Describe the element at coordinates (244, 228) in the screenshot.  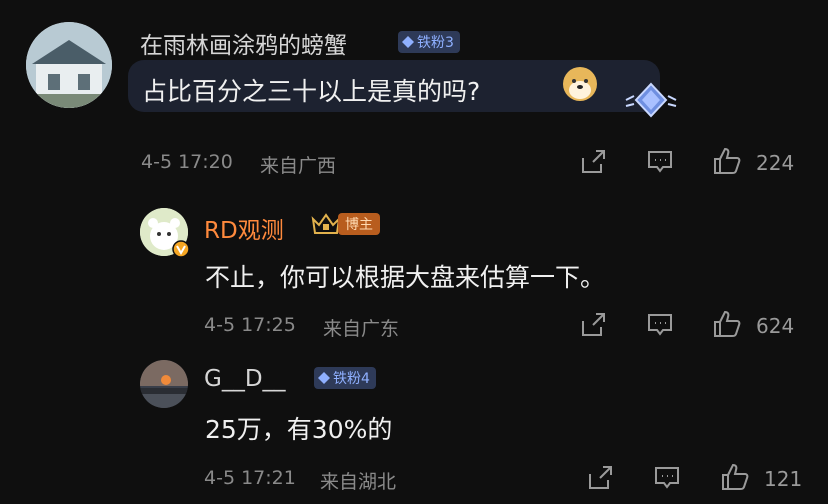
I see `username: RD观测` at that location.